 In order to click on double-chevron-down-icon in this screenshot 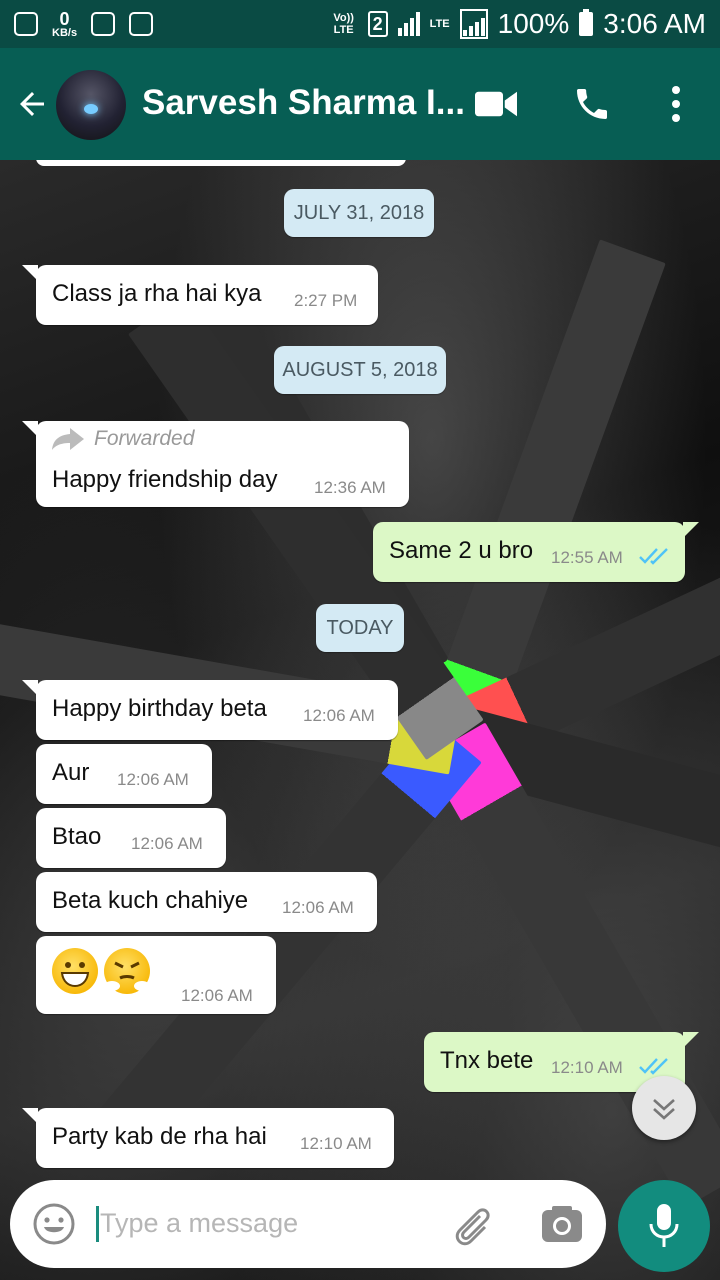, I will do `click(664, 1109)`.